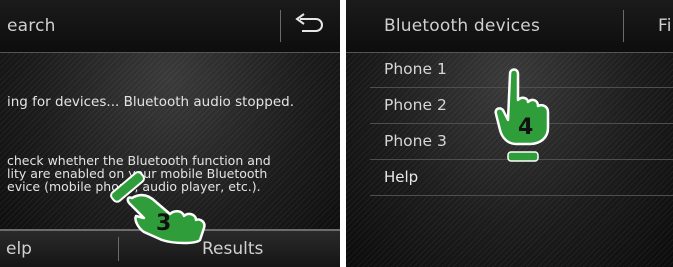 This screenshot has height=267, width=673. What do you see at coordinates (401, 177) in the screenshot?
I see `help-label: Help` at bounding box center [401, 177].